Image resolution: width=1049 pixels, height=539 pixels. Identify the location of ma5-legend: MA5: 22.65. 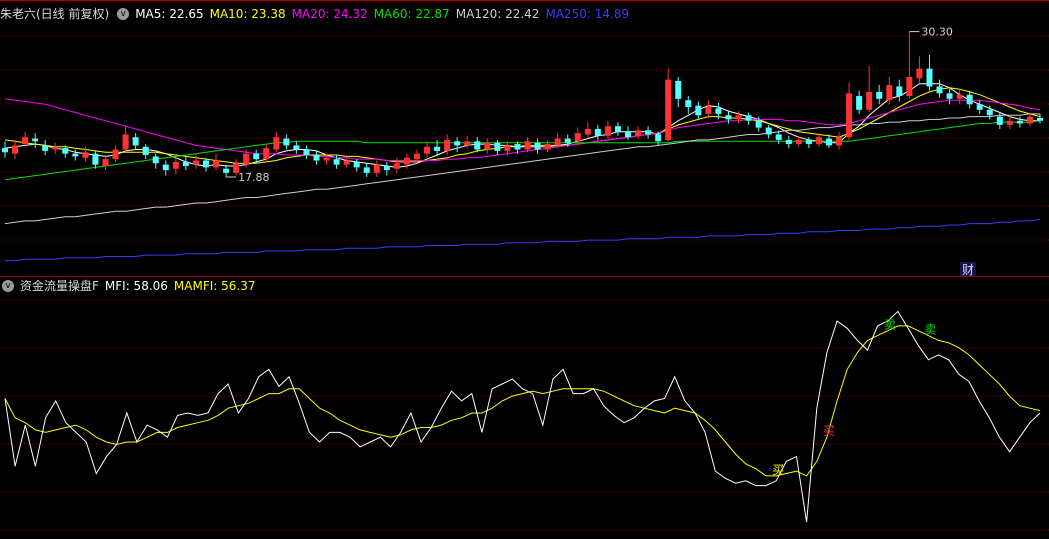
(169, 14).